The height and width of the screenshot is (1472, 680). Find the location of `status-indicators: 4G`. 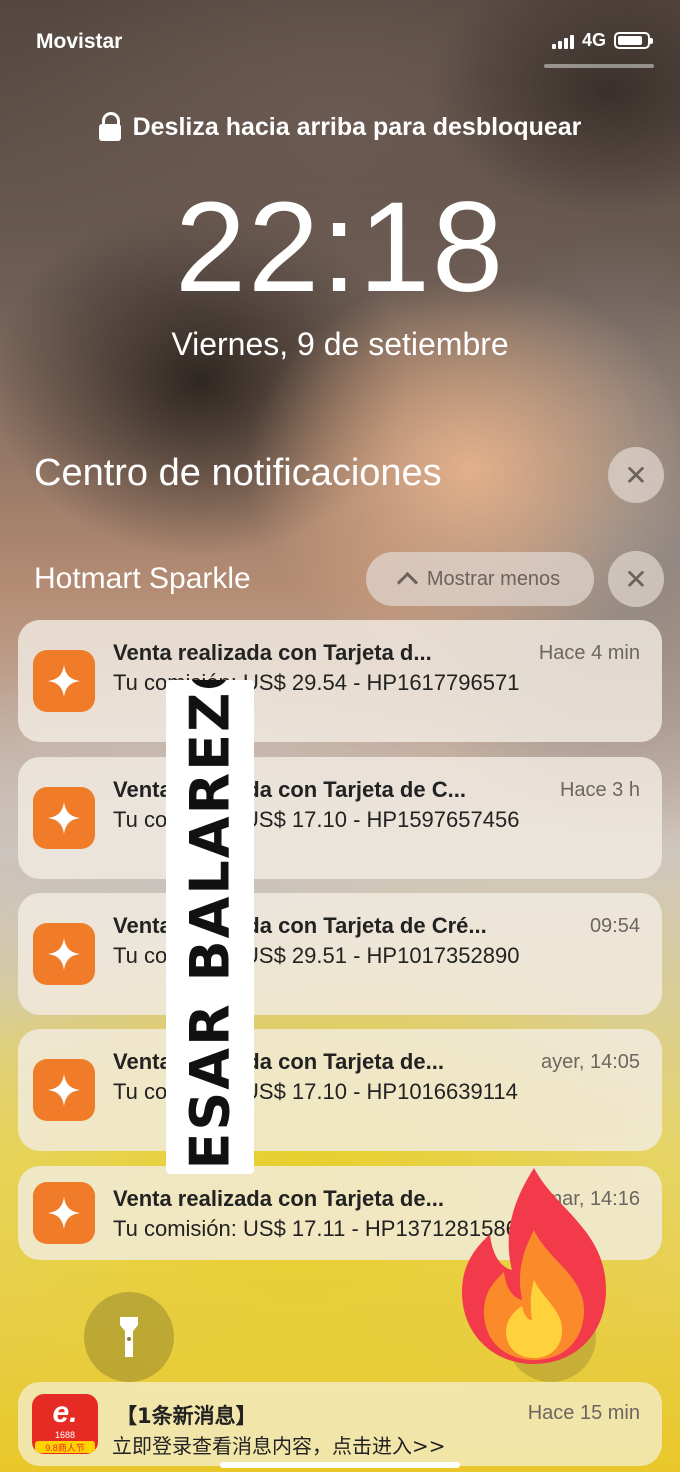

status-indicators: 4G is located at coordinates (602, 40).